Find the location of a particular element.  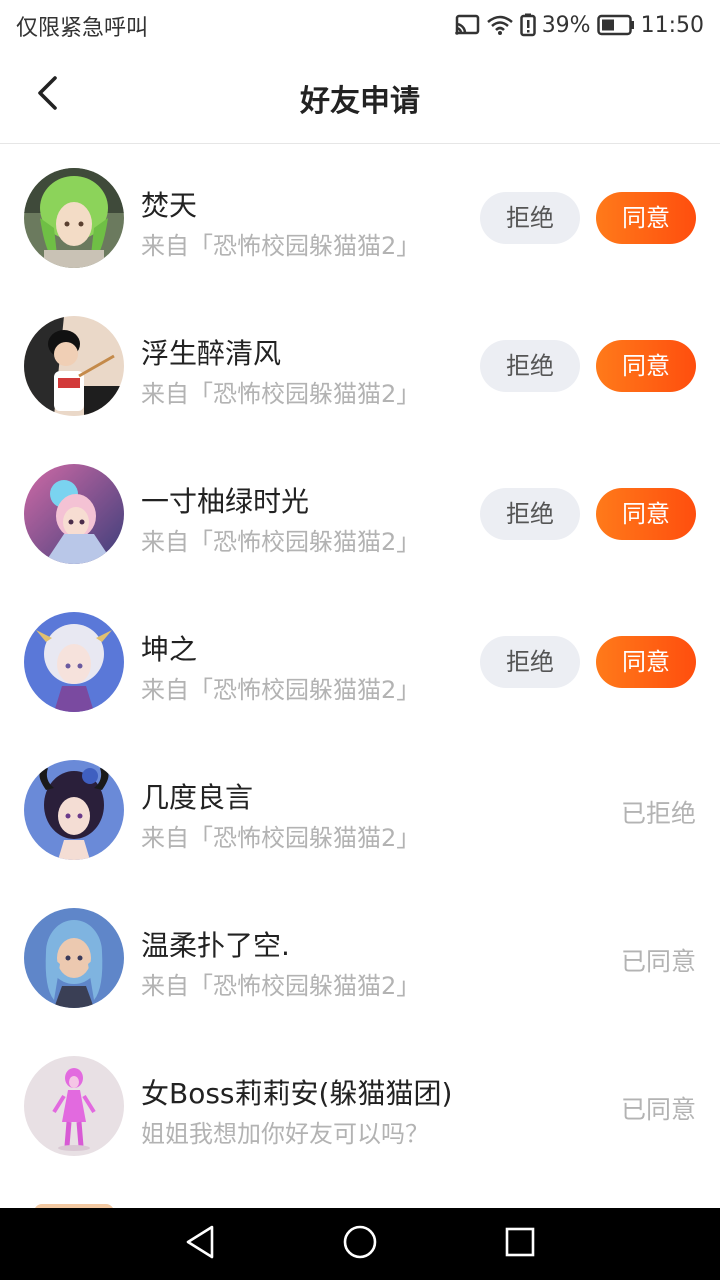

page-title: 好友申请 is located at coordinates (360, 101).